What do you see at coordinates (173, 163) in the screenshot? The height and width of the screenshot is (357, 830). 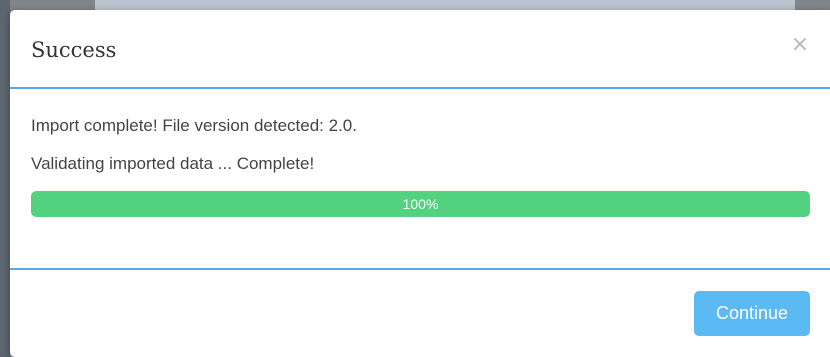 I see `validation-status-message: Validating imported data ... Complete!` at bounding box center [173, 163].